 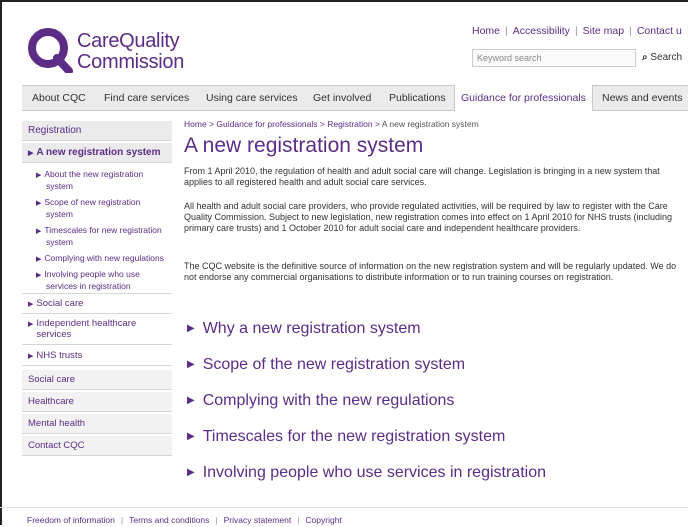 I want to click on sidebar-item-healthcare: Healthcare, so click(x=97, y=402).